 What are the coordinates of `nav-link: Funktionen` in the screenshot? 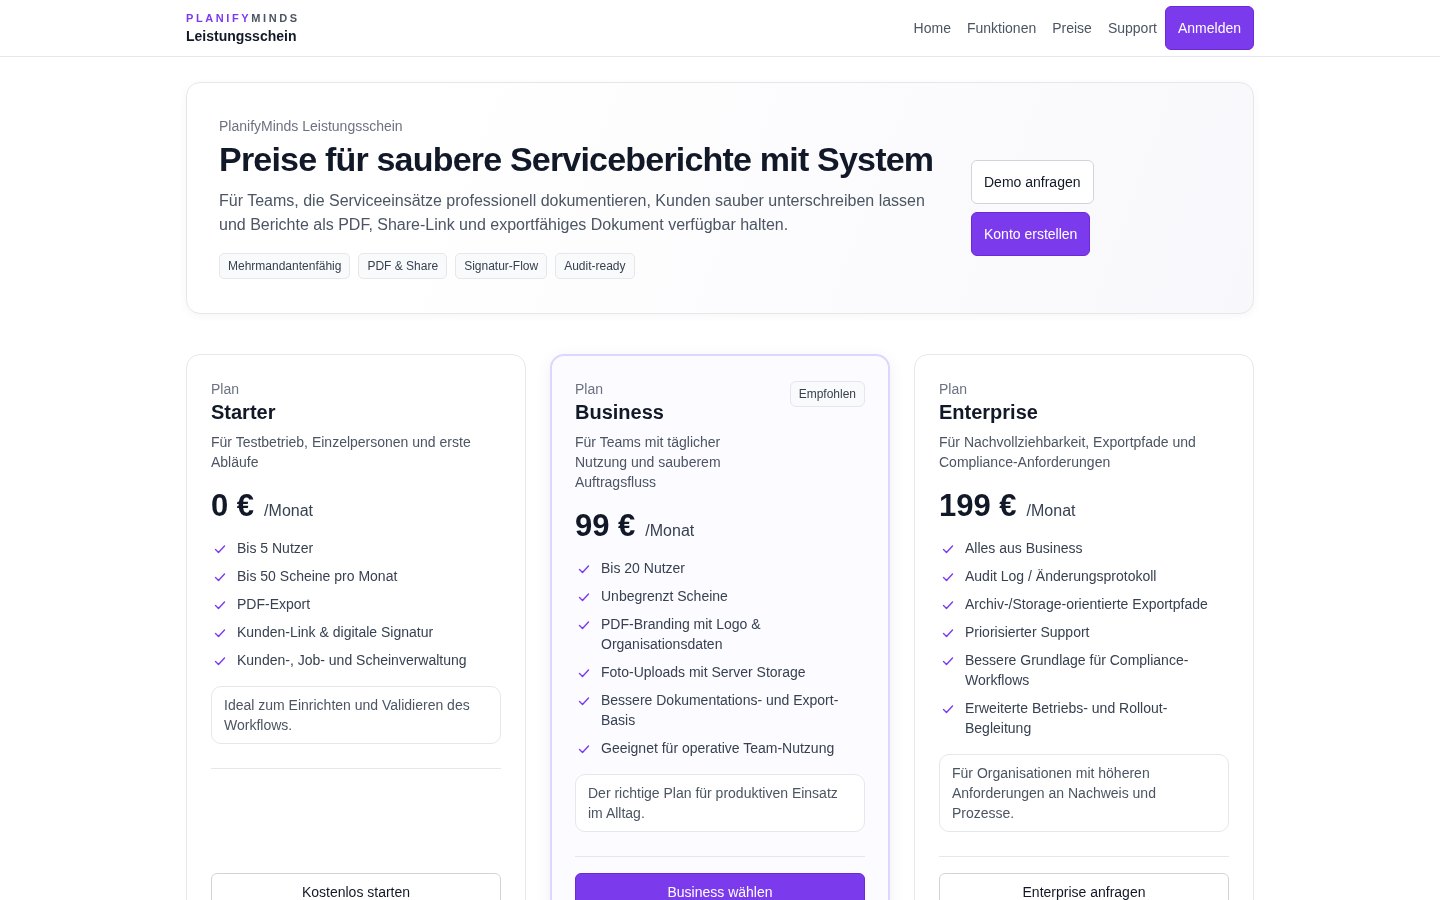 It's located at (1001, 28).